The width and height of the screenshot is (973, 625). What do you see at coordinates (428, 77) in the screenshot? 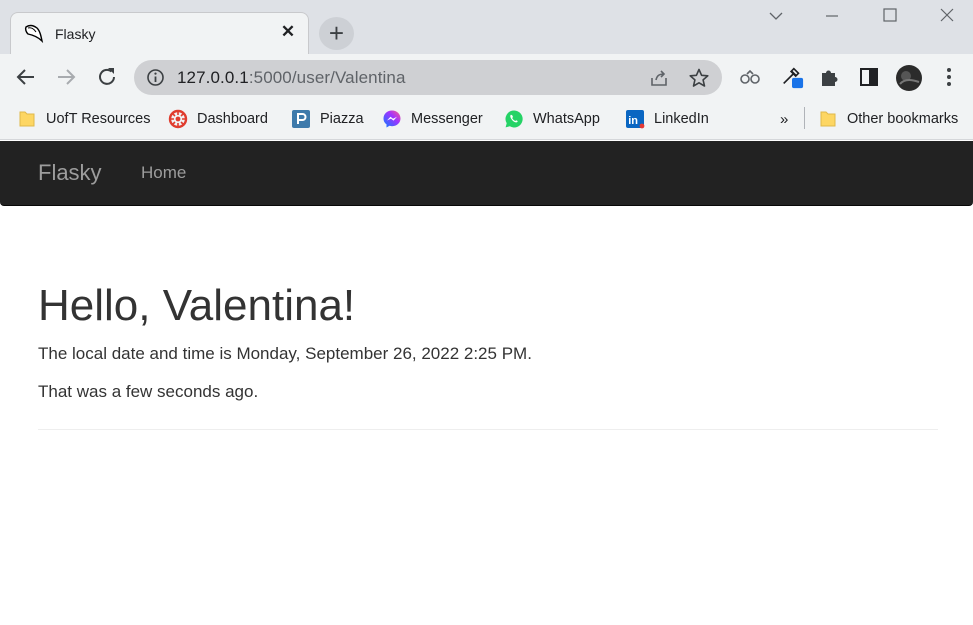
I see `address-bar: 127.0.0.1:5000/user/Valentina` at bounding box center [428, 77].